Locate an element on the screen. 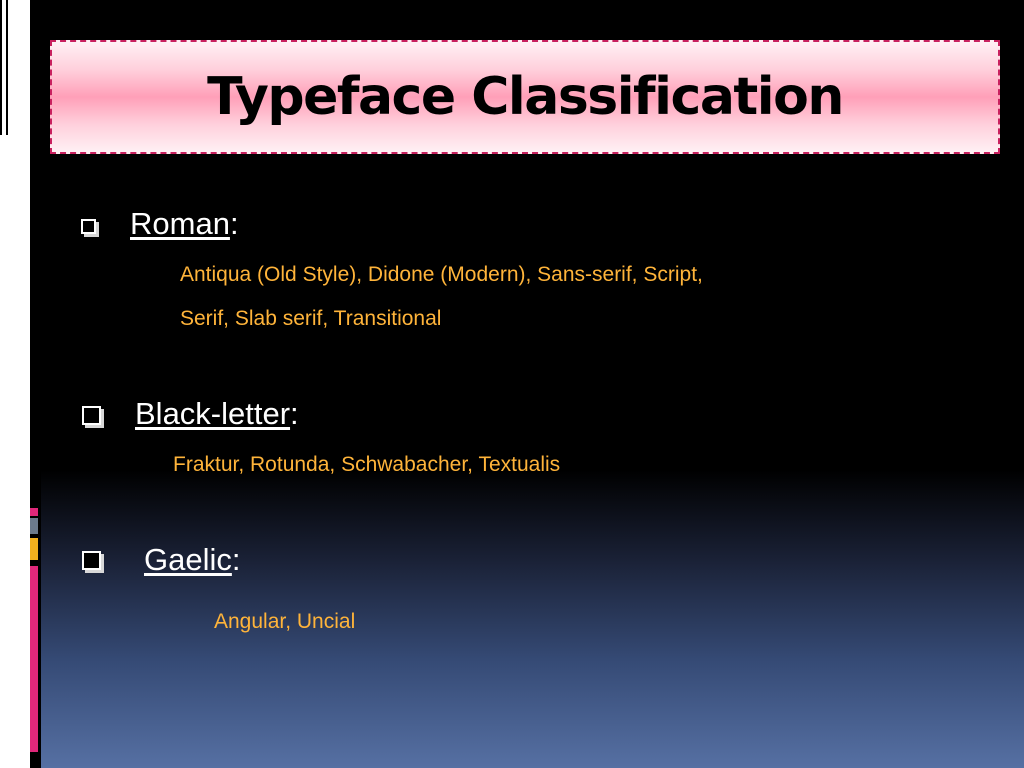  accent-gold is located at coordinates (34, 549).